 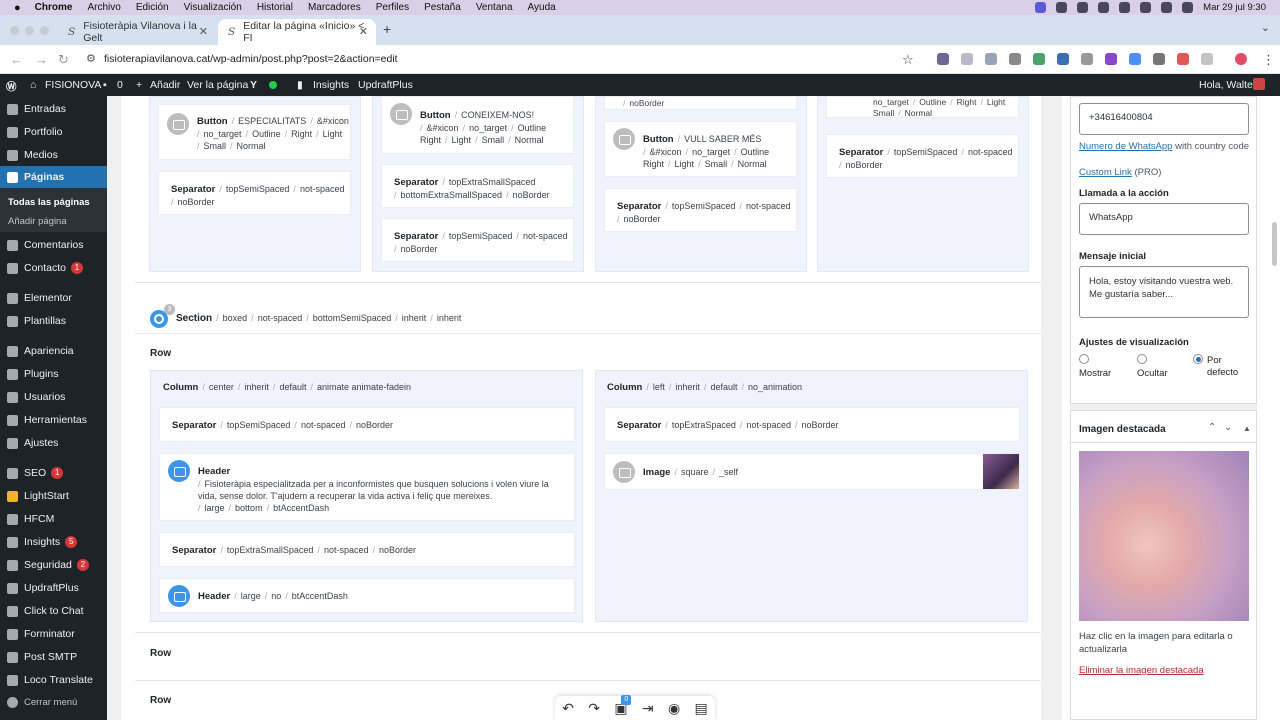 I want to click on updraftplus-link: UpdraftPlus, so click(x=385, y=85).